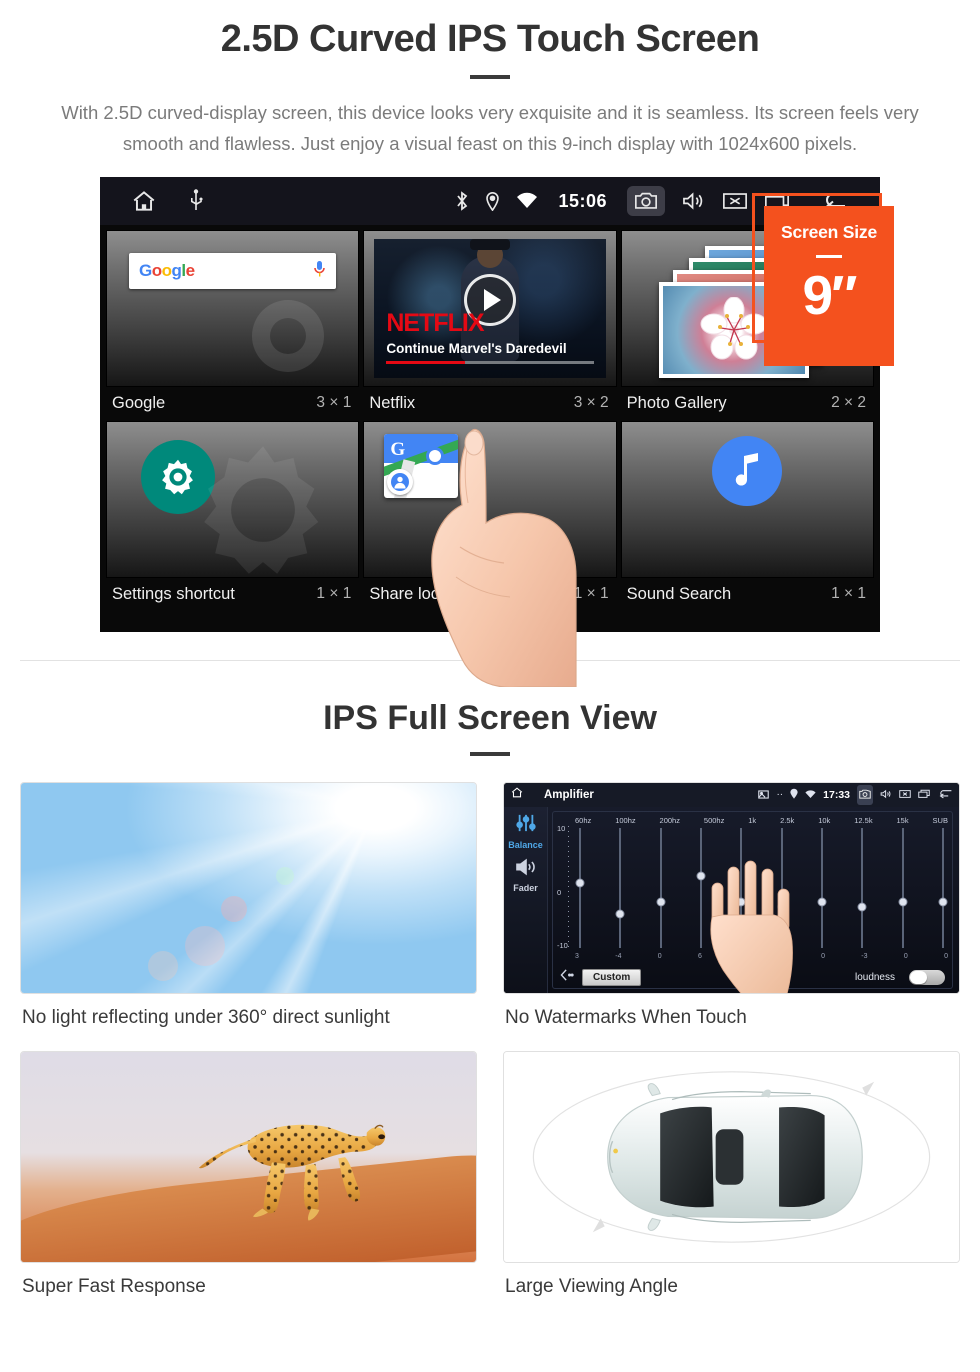  What do you see at coordinates (927, 977) in the screenshot?
I see `loudness-toggle` at bounding box center [927, 977].